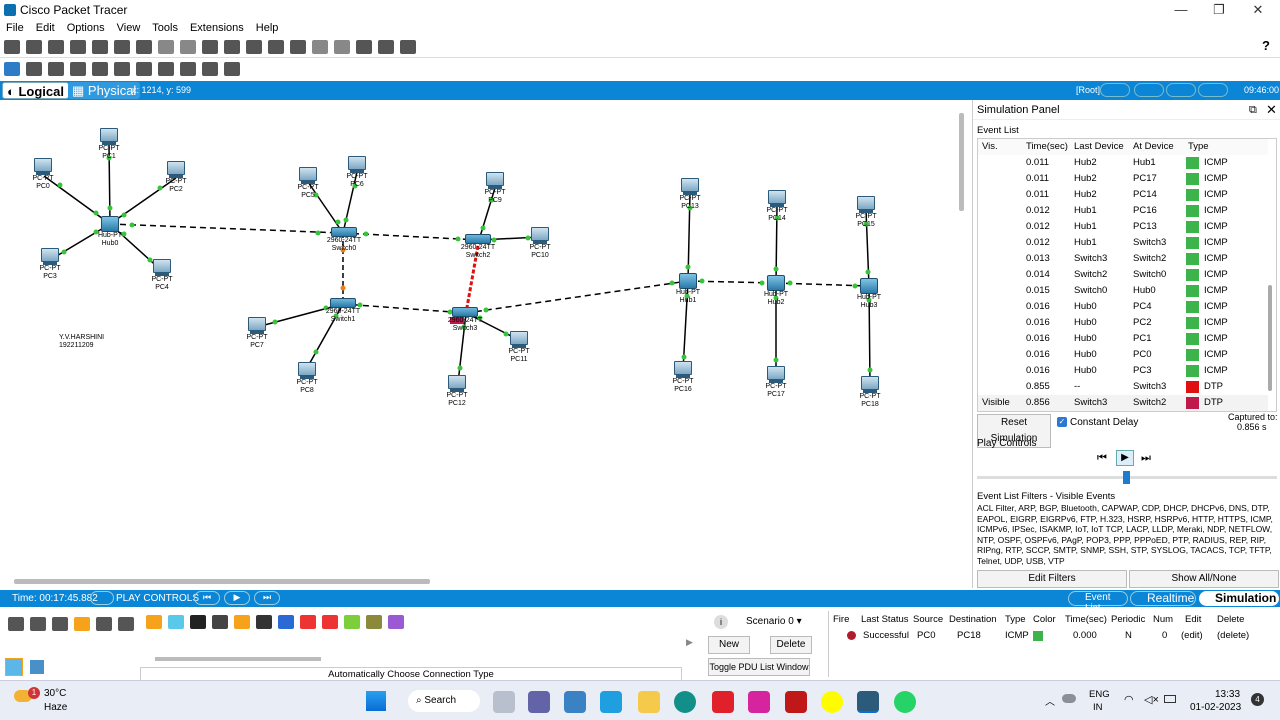 The width and height of the screenshot is (1280, 720). I want to click on wizard-icon, so click(122, 47).